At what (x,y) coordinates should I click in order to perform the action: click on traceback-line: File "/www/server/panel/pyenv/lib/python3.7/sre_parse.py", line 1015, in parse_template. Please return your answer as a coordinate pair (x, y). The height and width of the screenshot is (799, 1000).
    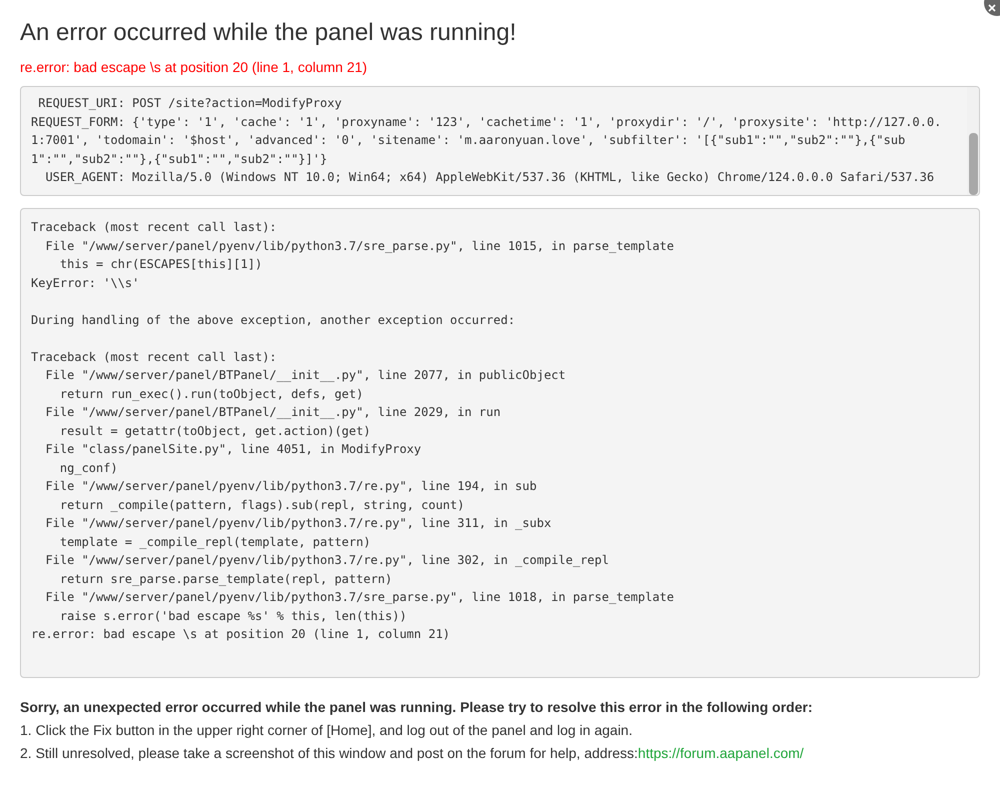
    Looking at the image, I should click on (359, 246).